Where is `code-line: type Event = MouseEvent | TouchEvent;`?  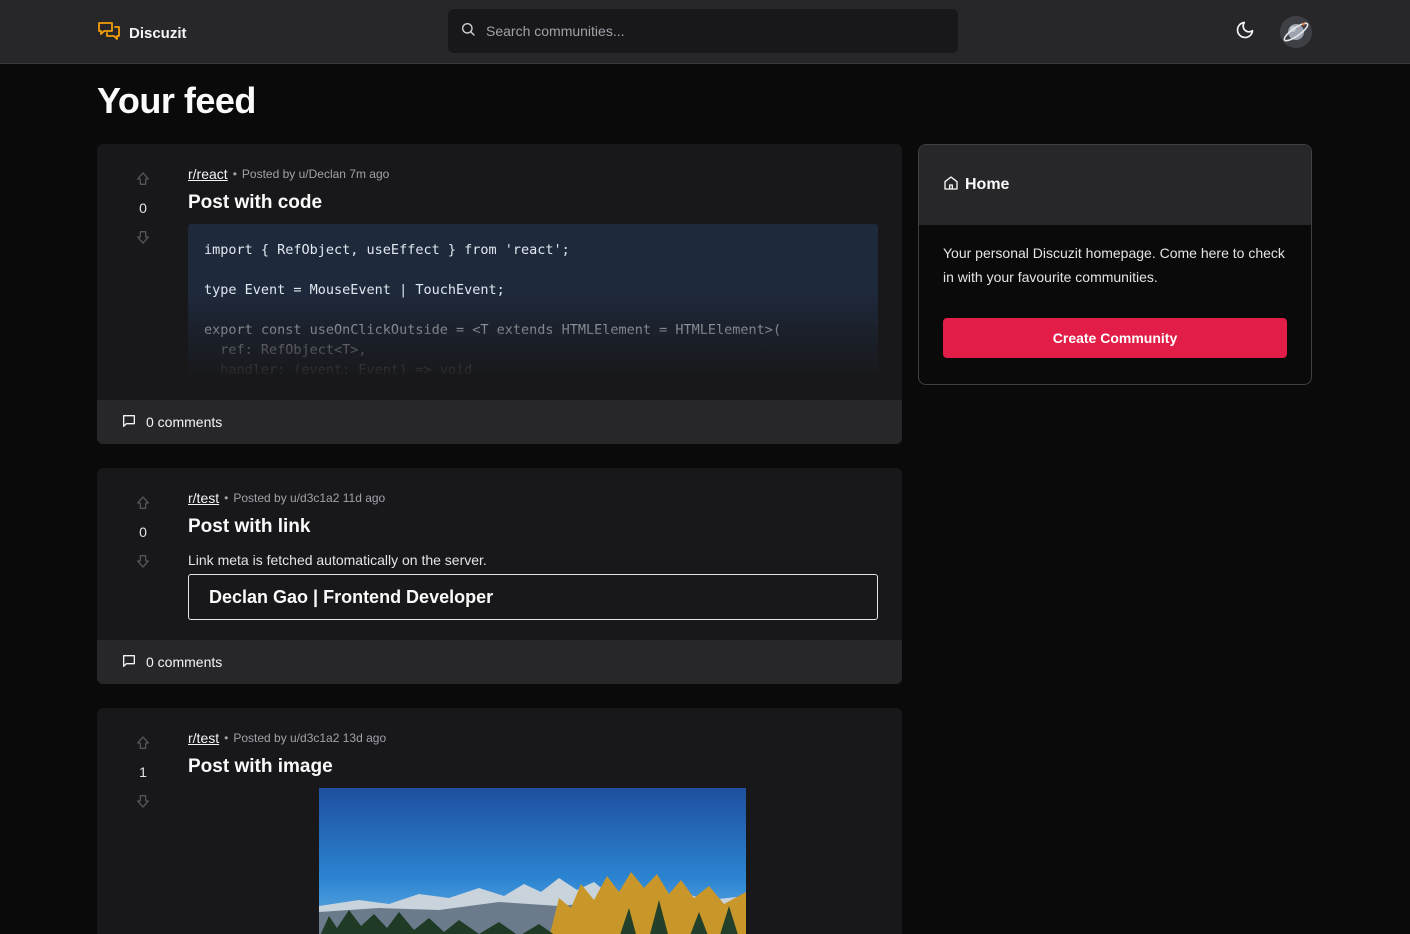
code-line: type Event = MouseEvent | TouchEvent; is located at coordinates (354, 290).